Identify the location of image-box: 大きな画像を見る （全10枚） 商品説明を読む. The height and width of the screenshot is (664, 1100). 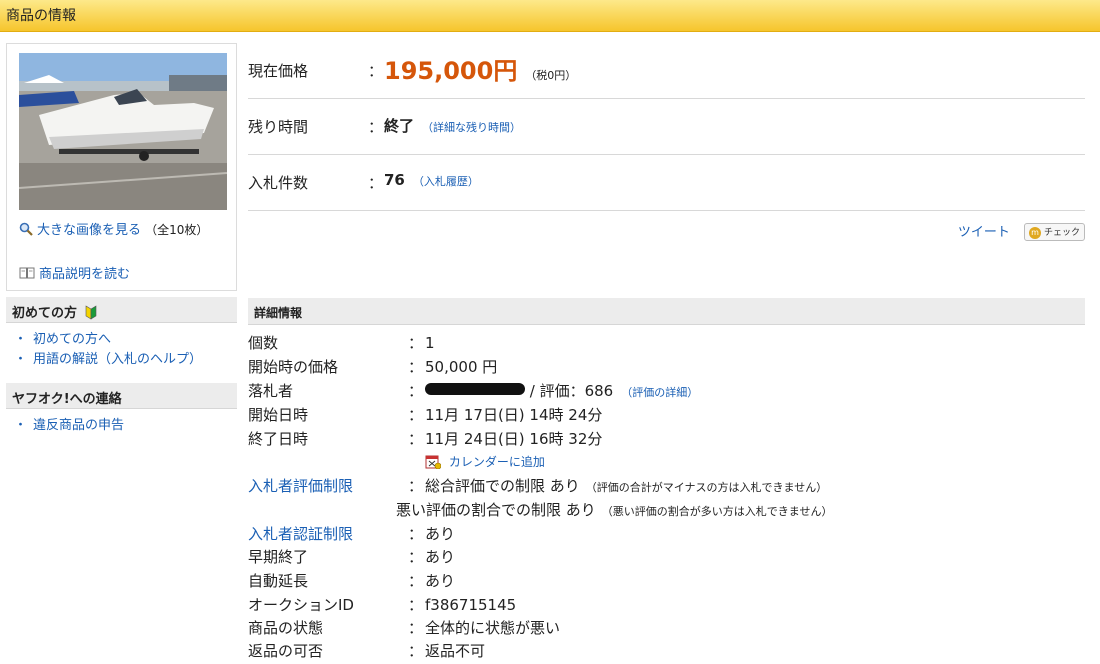
(121, 167).